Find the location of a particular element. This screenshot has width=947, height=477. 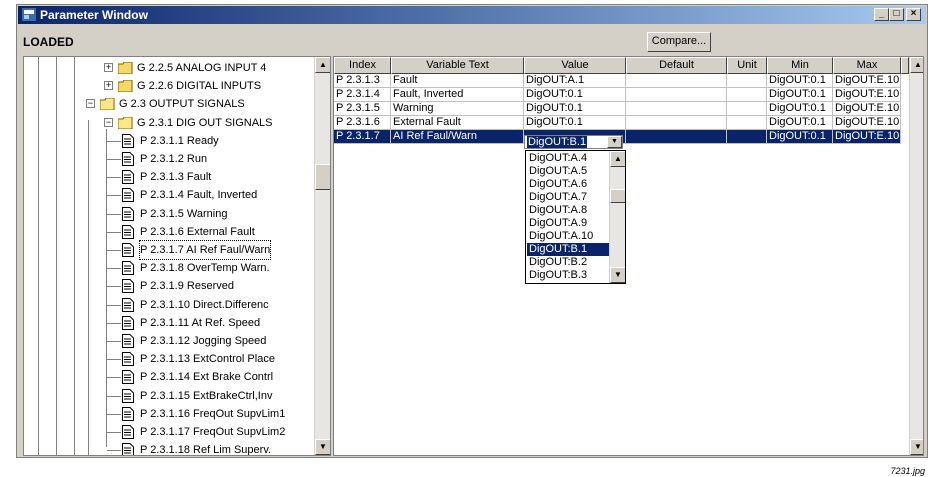

combobox-value: DigOUT:B.1 is located at coordinates (557, 142).